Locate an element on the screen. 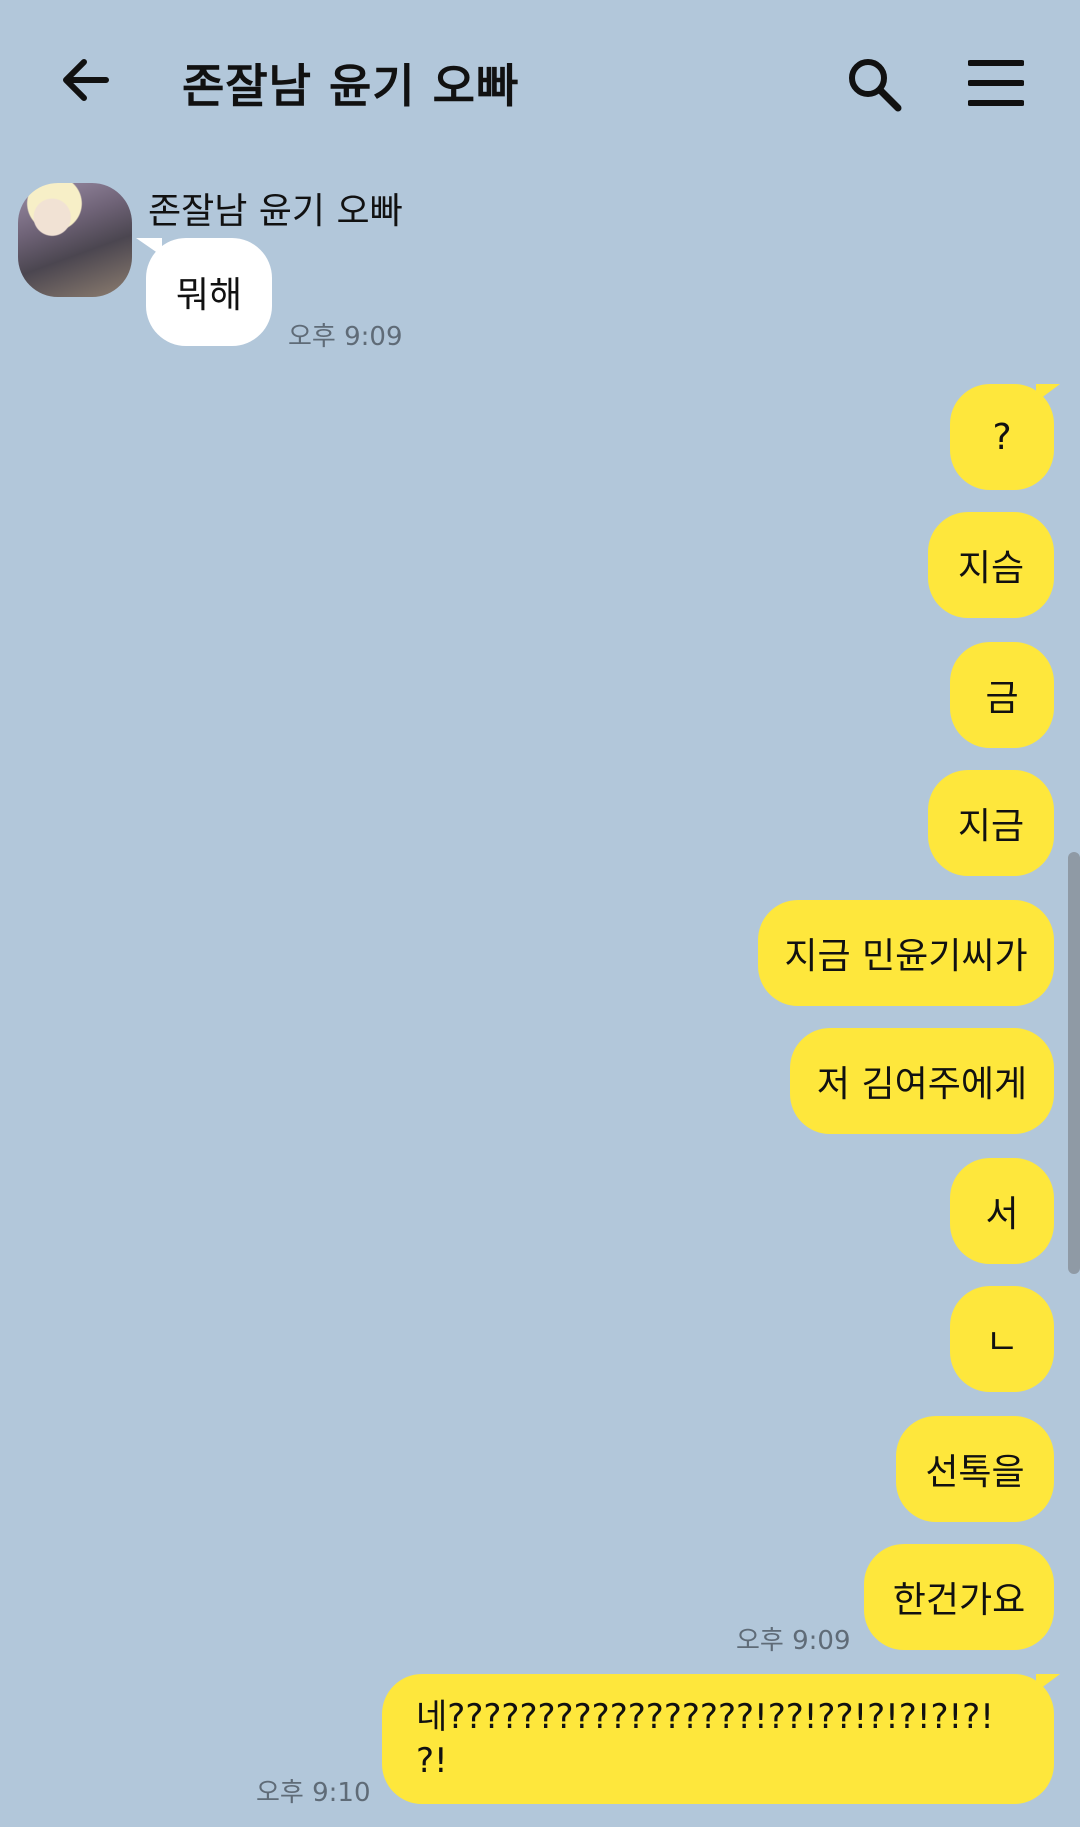 Image resolution: width=1080 pixels, height=1827 pixels. arrow-left-icon is located at coordinates (86, 80).